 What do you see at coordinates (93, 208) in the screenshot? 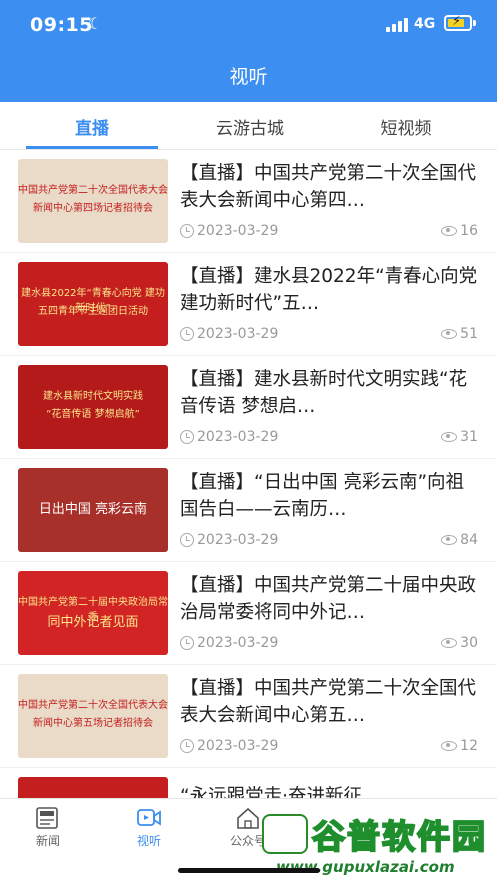
I see `thumbnail-text: 新闻中心第四场记者招待会` at bounding box center [93, 208].